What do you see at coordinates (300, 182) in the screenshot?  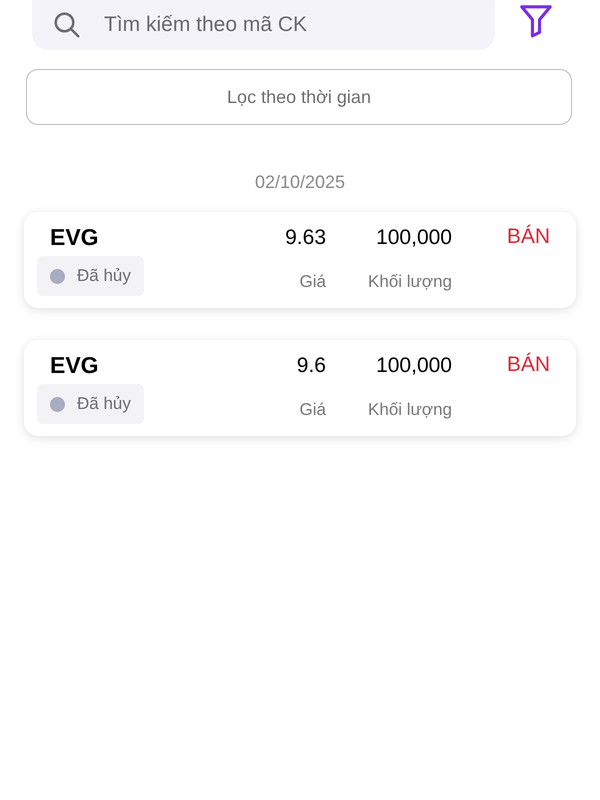 I see `date-heading: 02/10/2025` at bounding box center [300, 182].